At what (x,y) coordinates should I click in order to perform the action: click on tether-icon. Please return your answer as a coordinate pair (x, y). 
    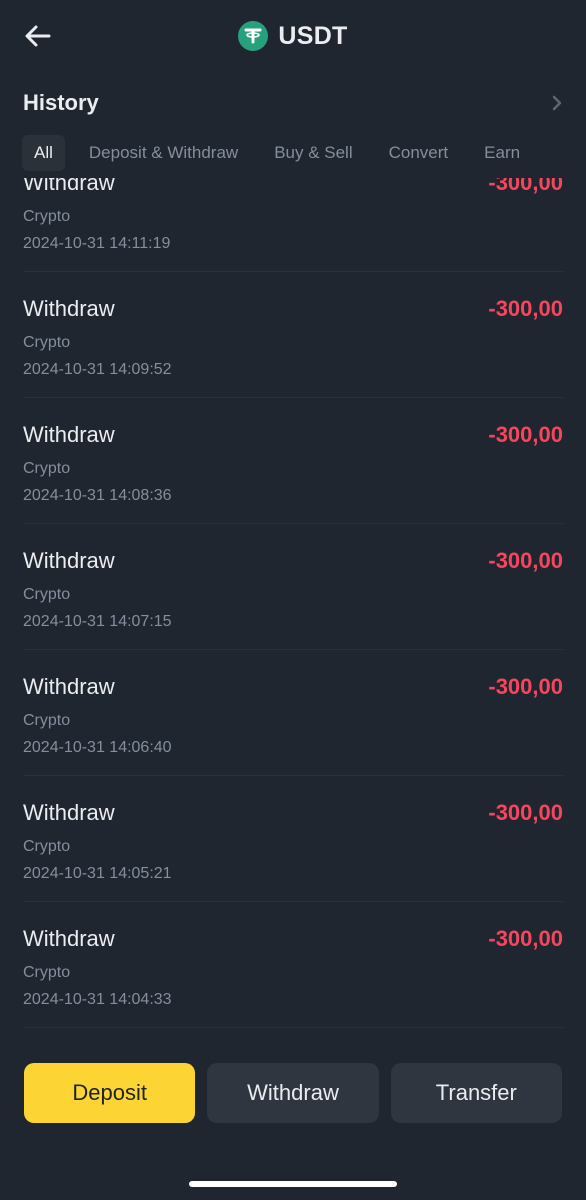
    Looking at the image, I should click on (253, 36).